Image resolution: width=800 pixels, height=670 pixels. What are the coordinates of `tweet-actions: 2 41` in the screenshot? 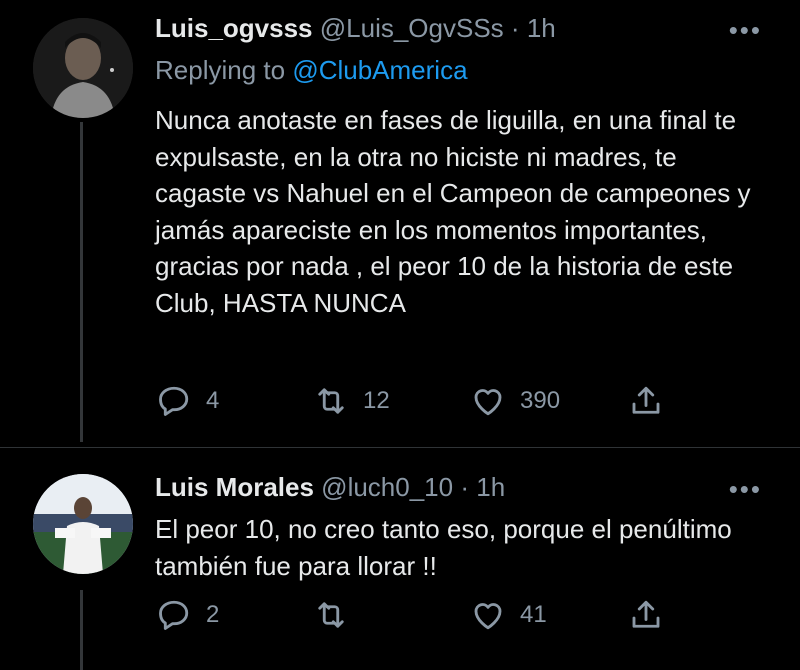 It's located at (400, 617).